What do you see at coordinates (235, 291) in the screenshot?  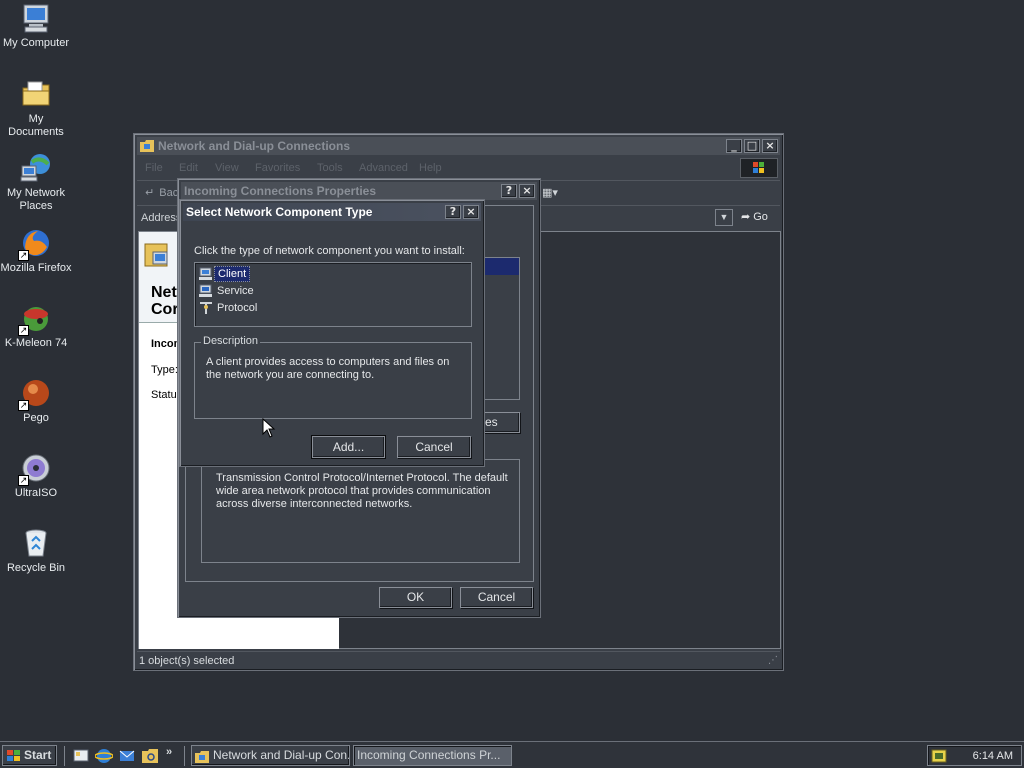 I see `list-item-label: Service` at bounding box center [235, 291].